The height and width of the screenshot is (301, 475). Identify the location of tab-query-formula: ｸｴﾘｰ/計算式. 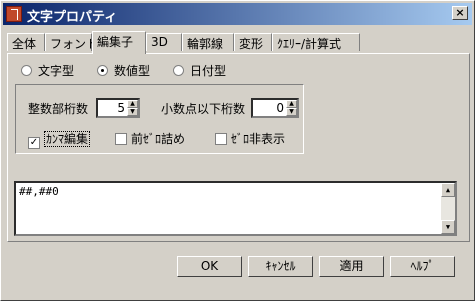
(316, 42).